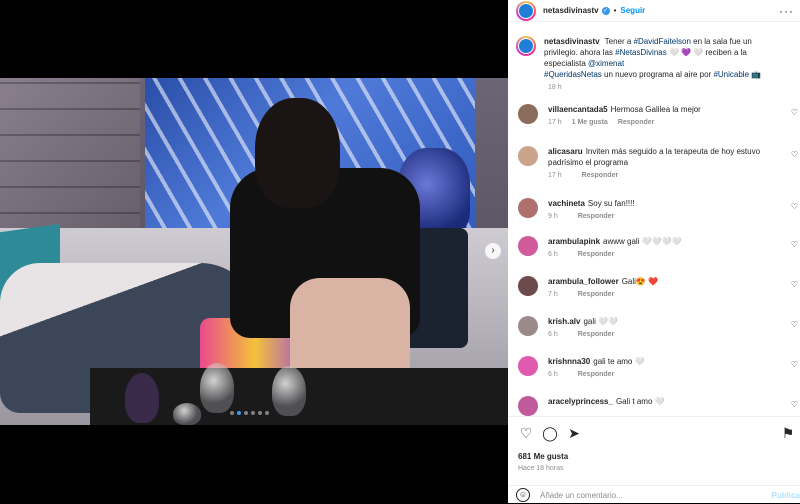 This screenshot has height=504, width=800. What do you see at coordinates (580, 401) in the screenshot?
I see `comment-username: aracelyprincess_` at bounding box center [580, 401].